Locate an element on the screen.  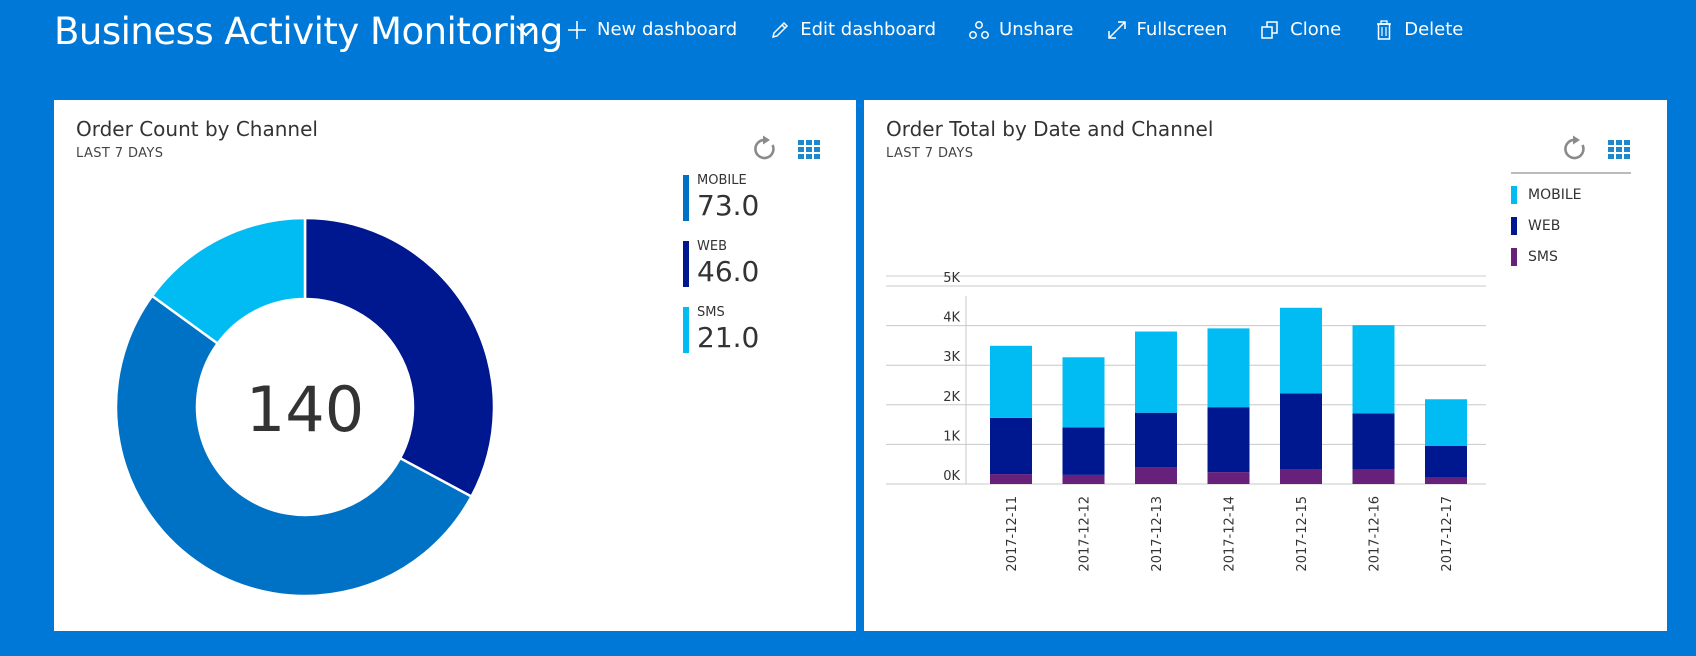
y-tick-label: 0K is located at coordinates (951, 476).